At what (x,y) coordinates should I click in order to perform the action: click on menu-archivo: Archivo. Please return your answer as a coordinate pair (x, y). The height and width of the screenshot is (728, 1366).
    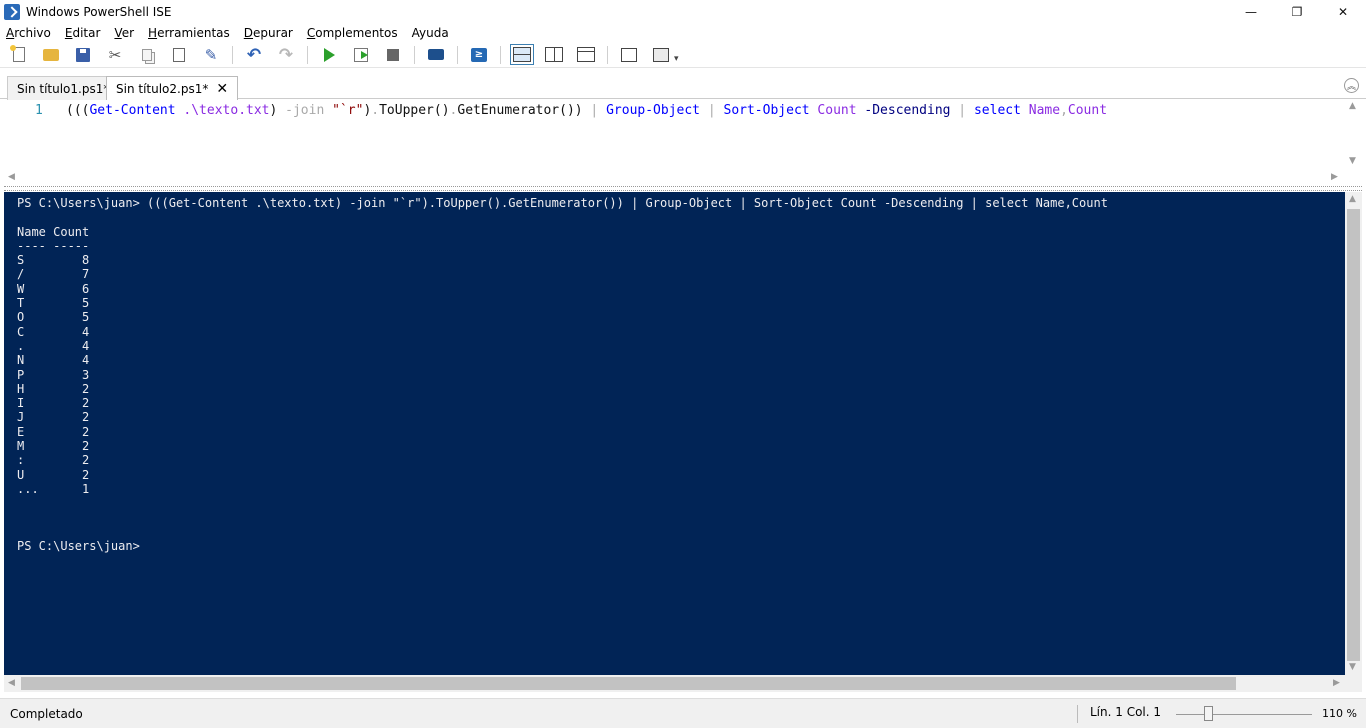
    Looking at the image, I should click on (28, 33).